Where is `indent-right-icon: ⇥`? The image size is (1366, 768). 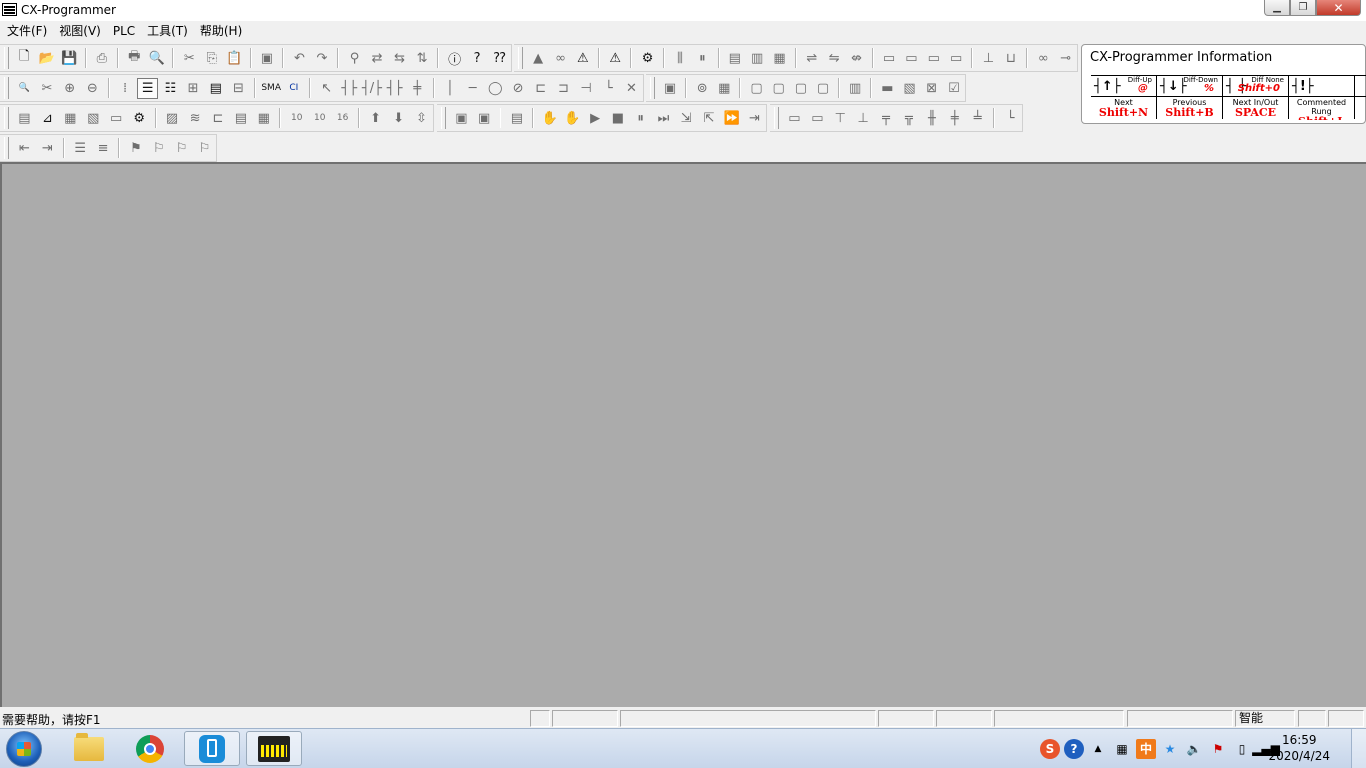 indent-right-icon: ⇥ is located at coordinates (47, 148).